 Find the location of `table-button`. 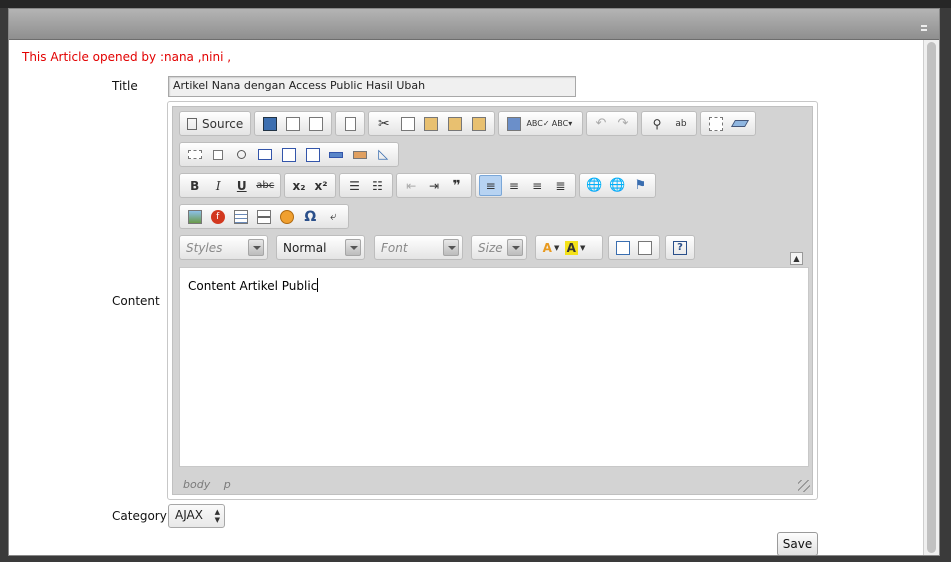

table-button is located at coordinates (240, 216).